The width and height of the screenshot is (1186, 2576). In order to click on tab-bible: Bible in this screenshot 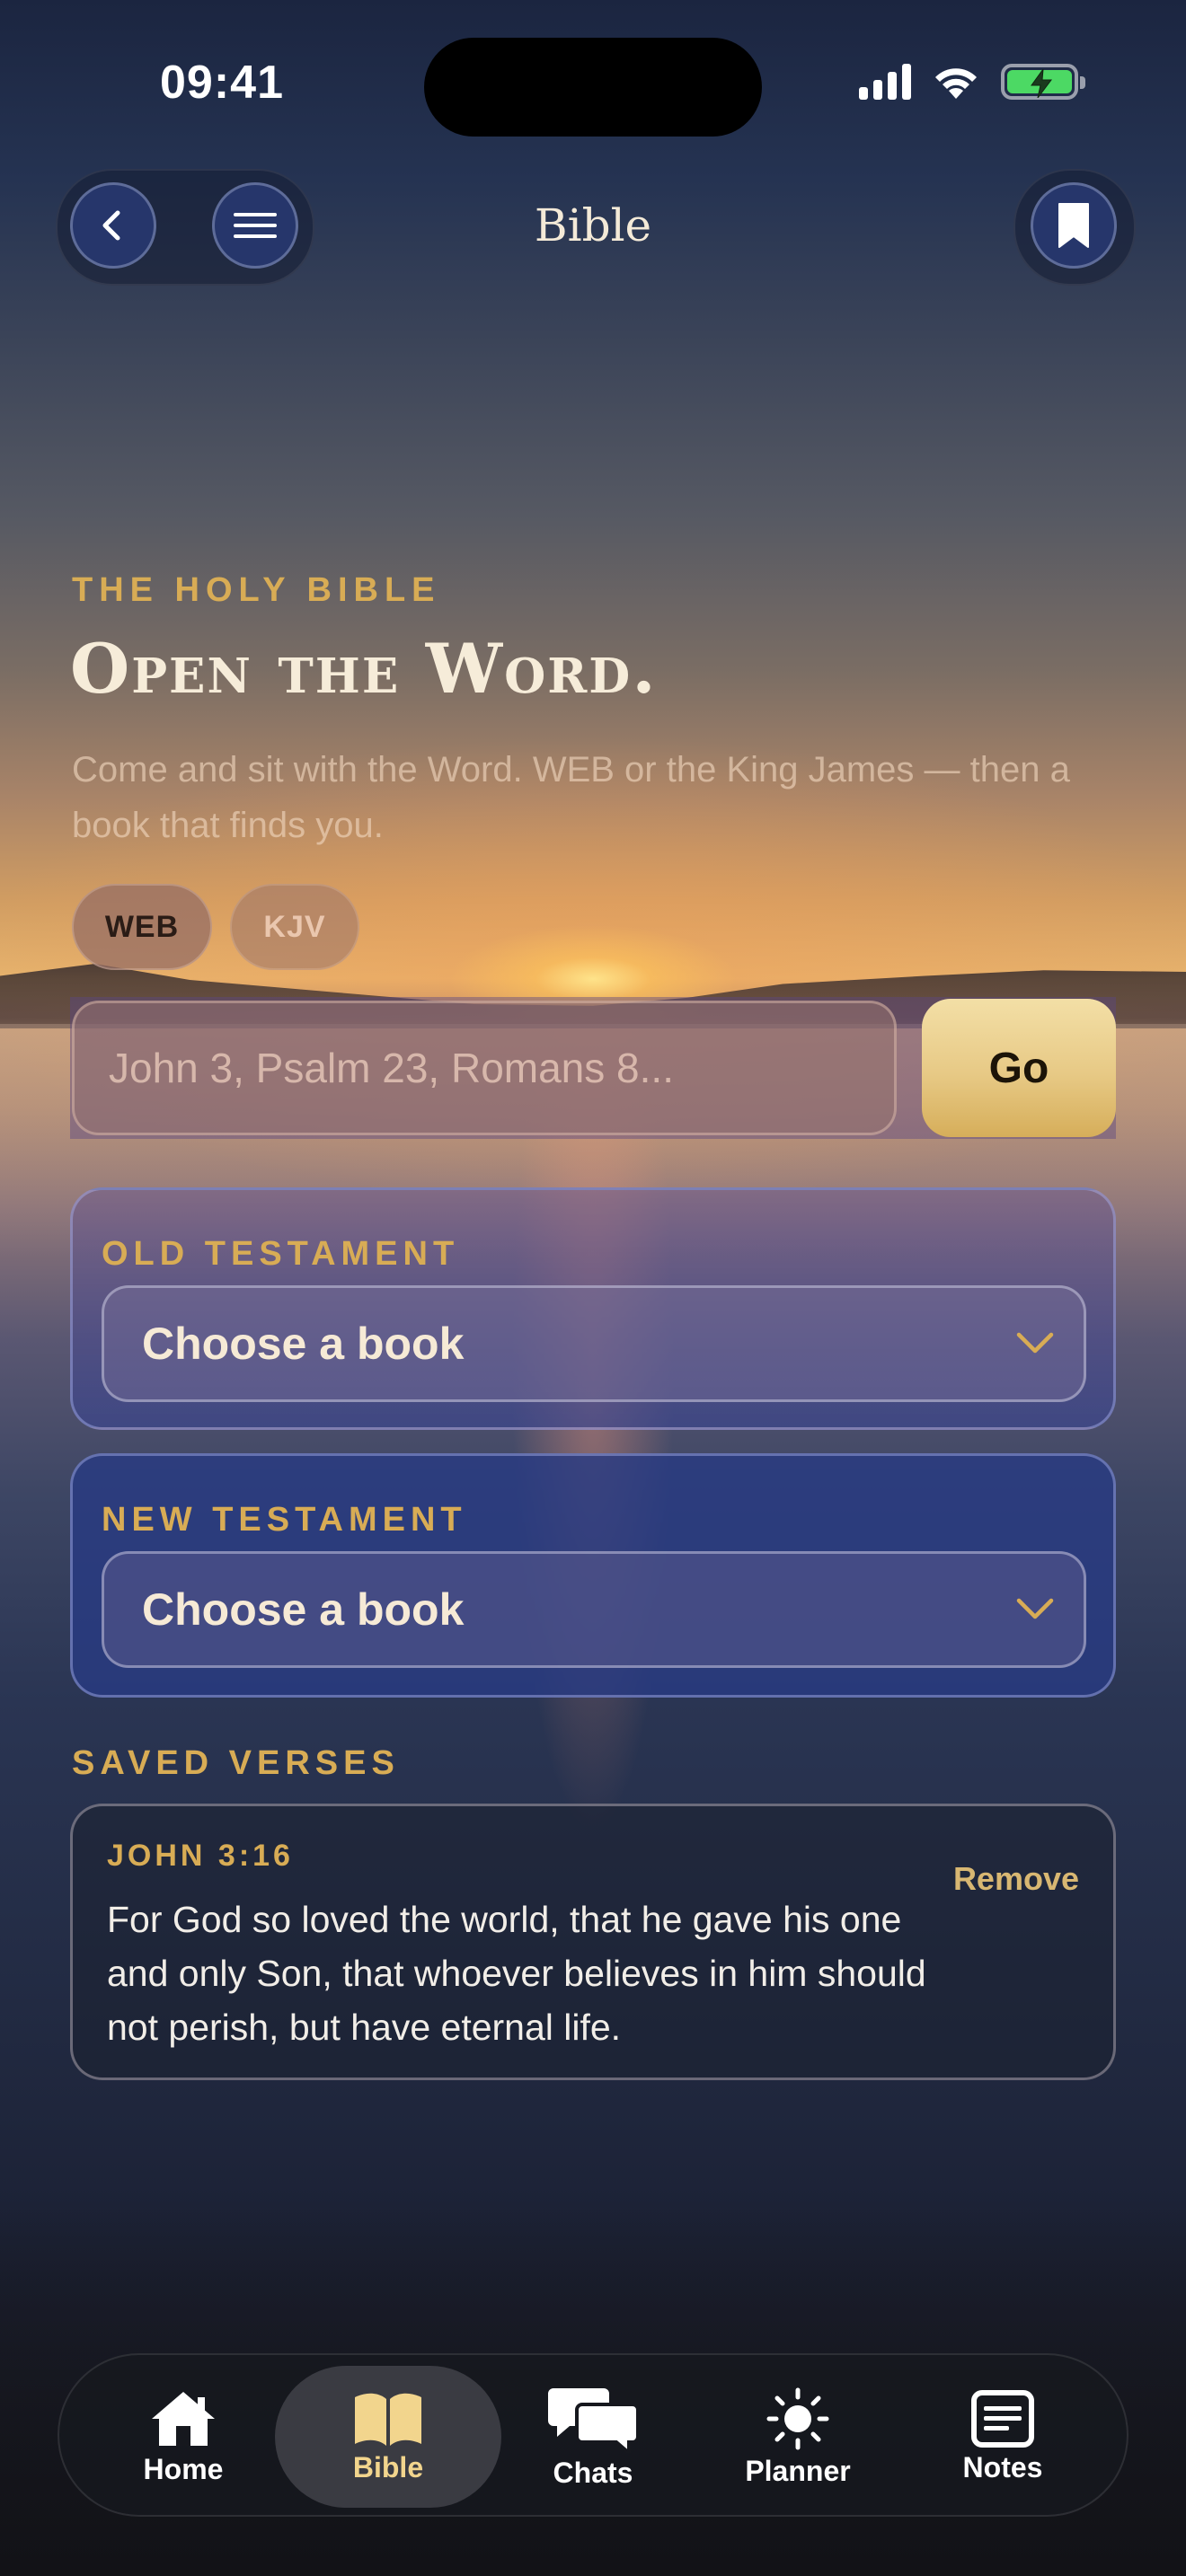, I will do `click(388, 2437)`.